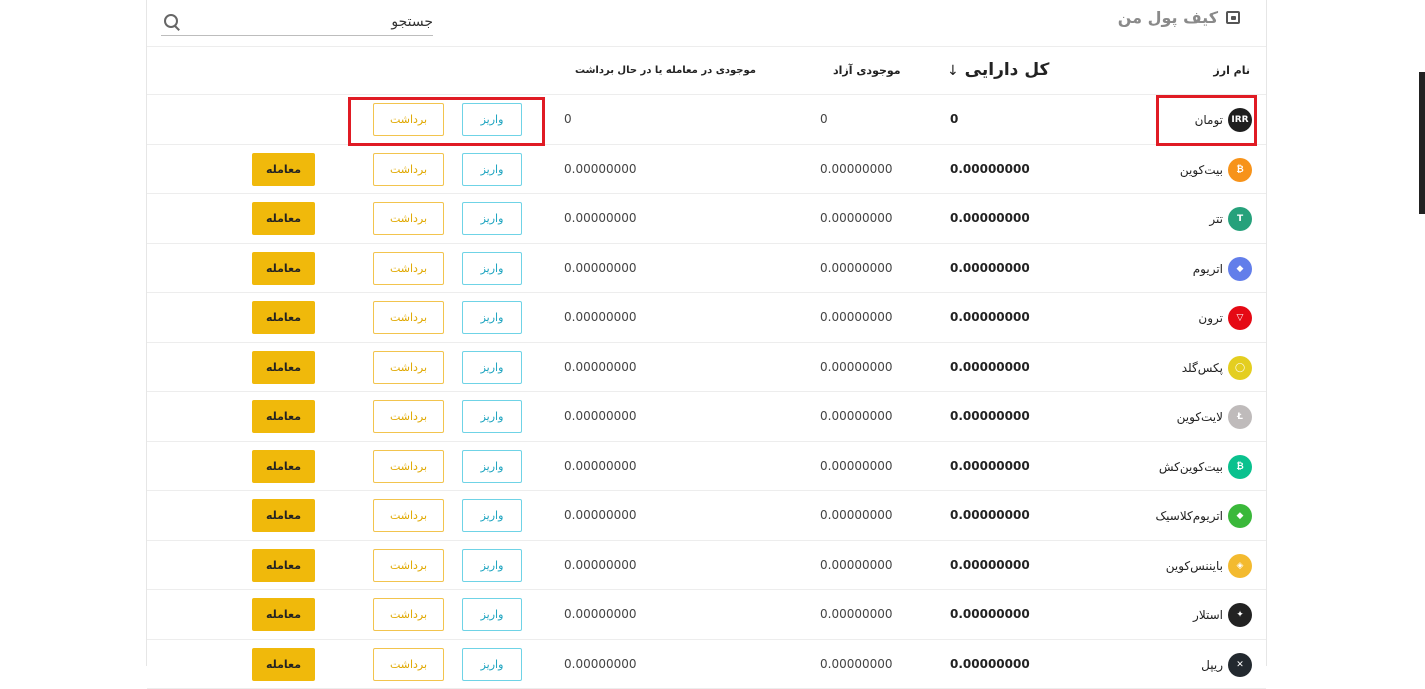 The height and width of the screenshot is (689, 1425). Describe the element at coordinates (1422, 143) in the screenshot. I see `scroll-indicator` at that location.